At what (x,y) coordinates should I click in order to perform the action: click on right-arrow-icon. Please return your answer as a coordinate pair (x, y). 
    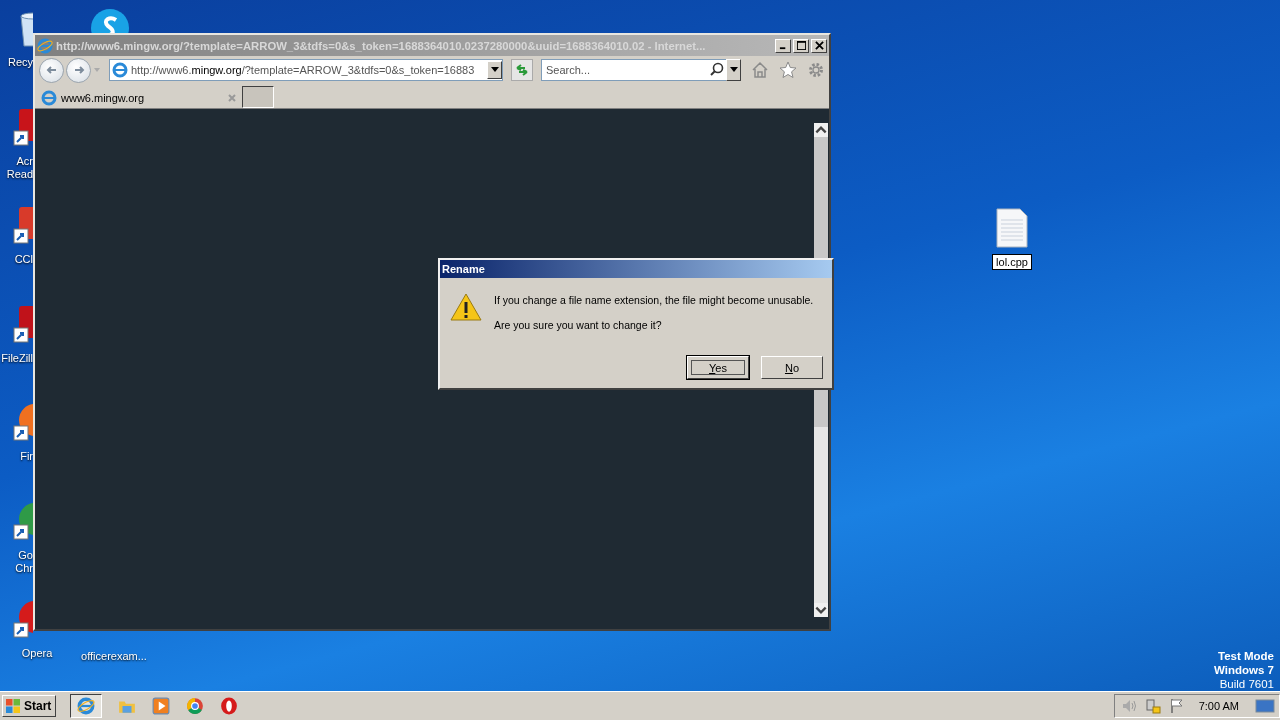
    Looking at the image, I should click on (78, 70).